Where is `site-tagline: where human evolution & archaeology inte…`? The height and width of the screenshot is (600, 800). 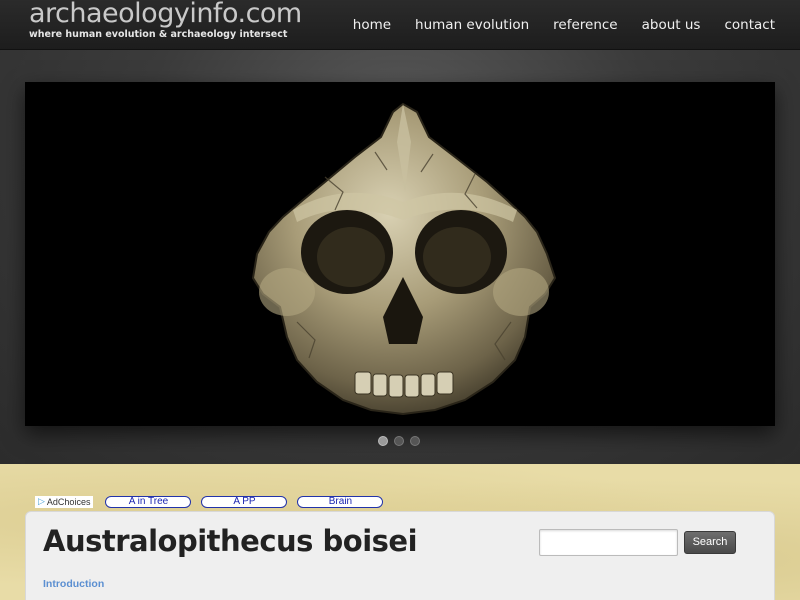
site-tagline: where human evolution & archaeology inte… is located at coordinates (158, 34).